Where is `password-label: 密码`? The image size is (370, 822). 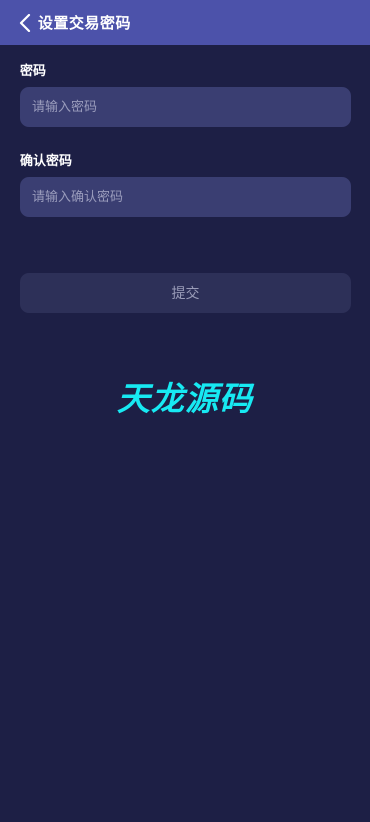
password-label: 密码 is located at coordinates (33, 71).